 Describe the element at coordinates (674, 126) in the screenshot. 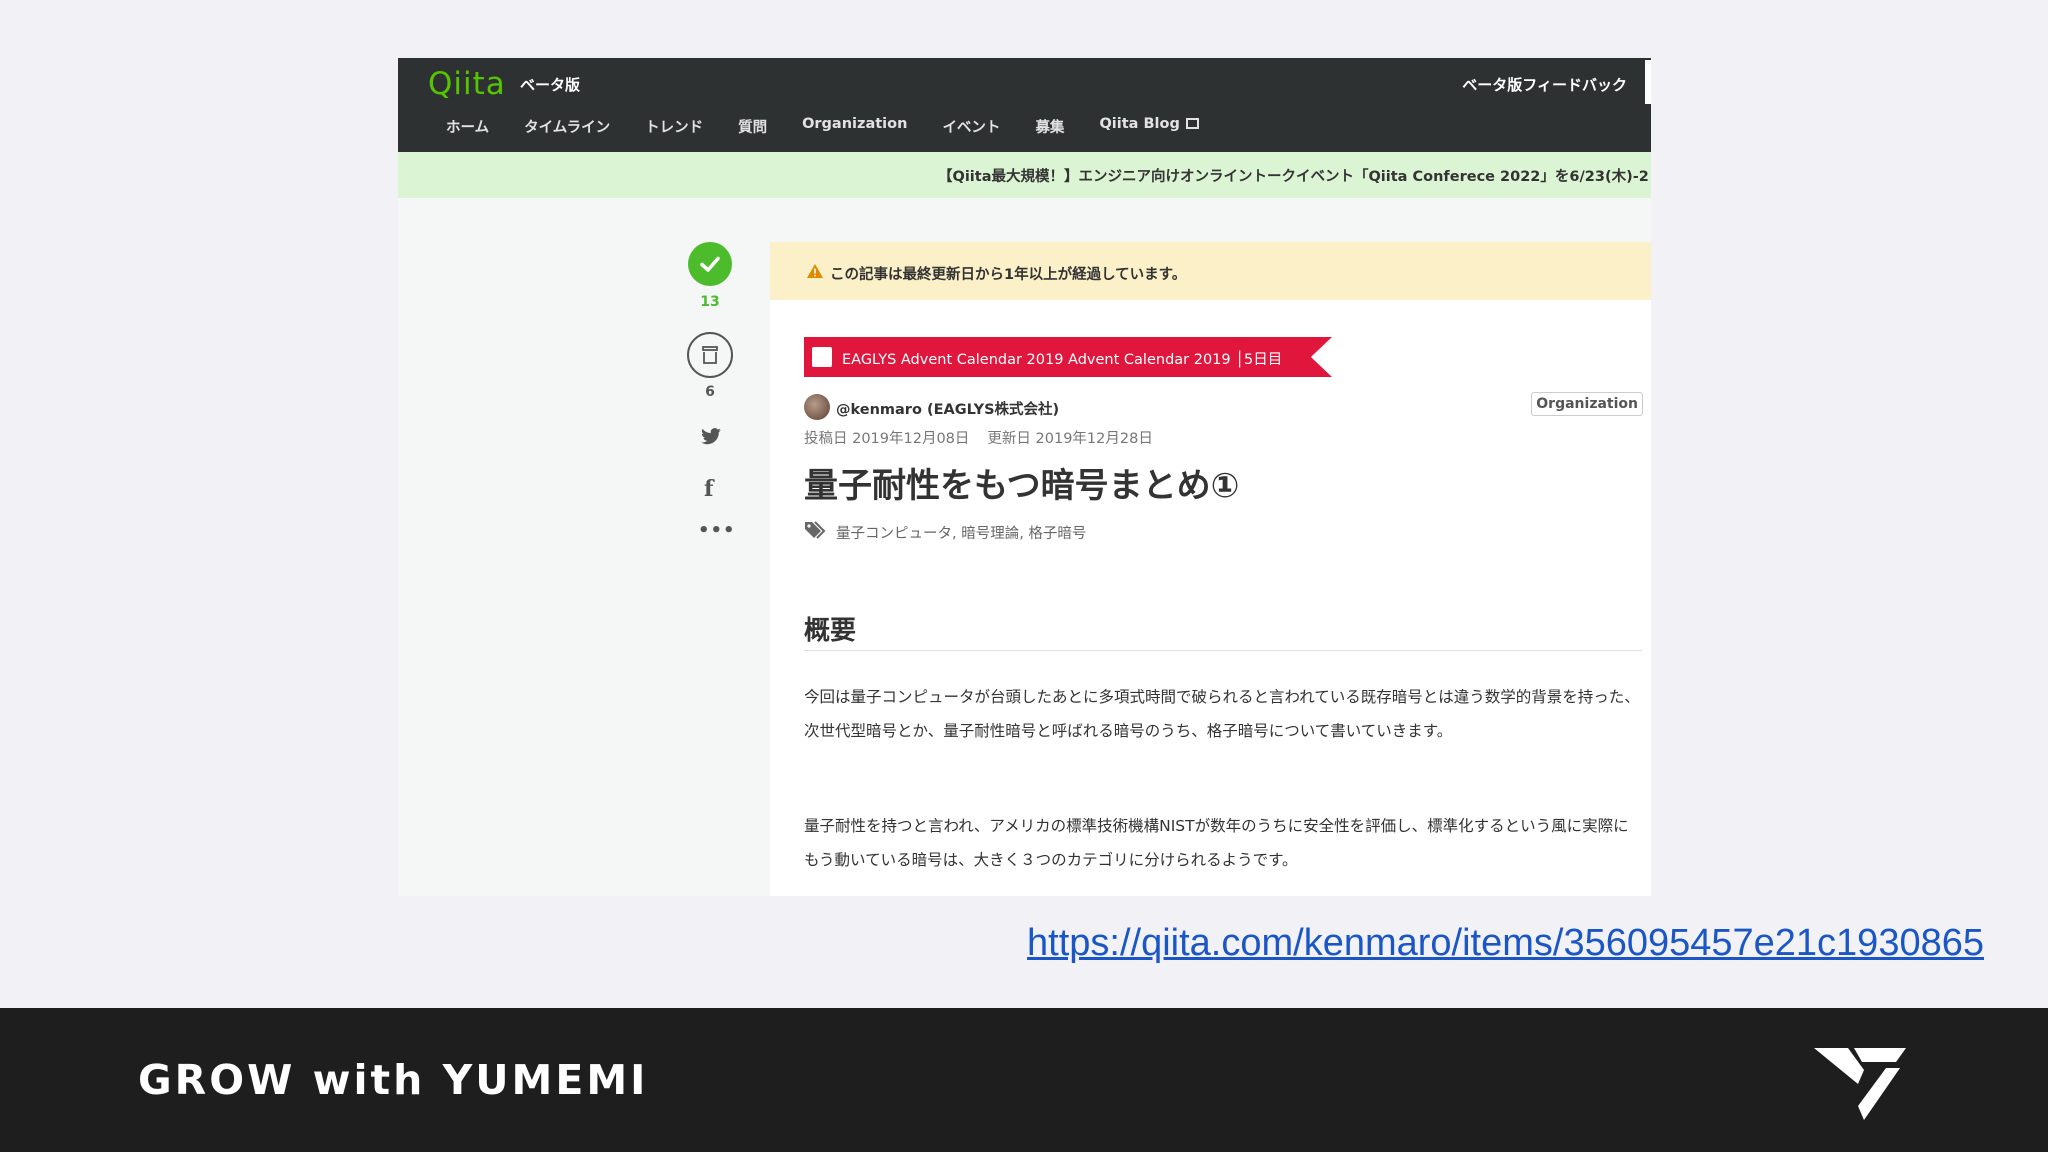

I see `nav-trend: トレンド` at that location.